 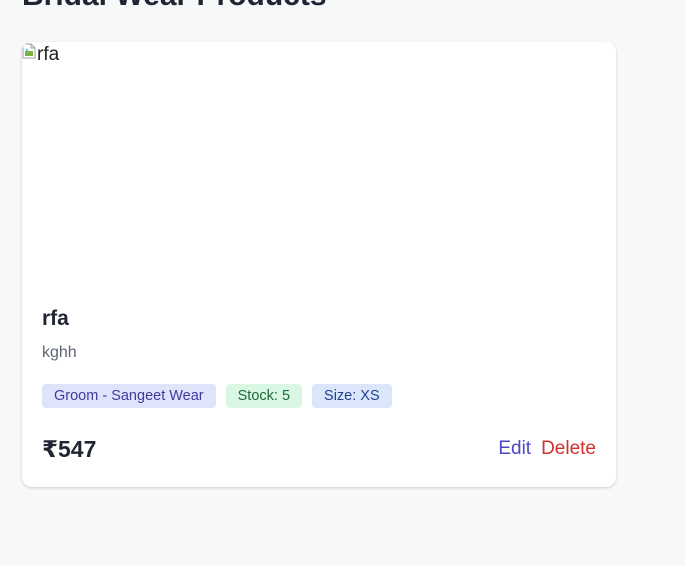 What do you see at coordinates (129, 396) in the screenshot?
I see `category-badge: Groom - Sangeet Wear` at bounding box center [129, 396].